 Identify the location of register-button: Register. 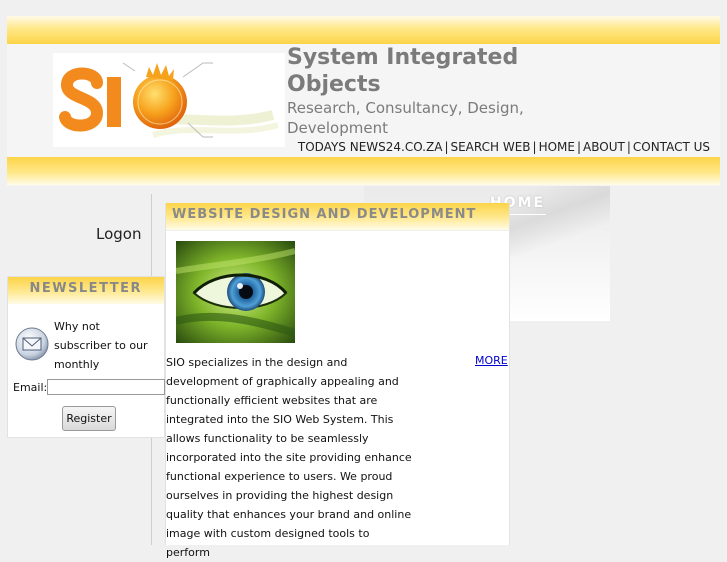
(89, 418).